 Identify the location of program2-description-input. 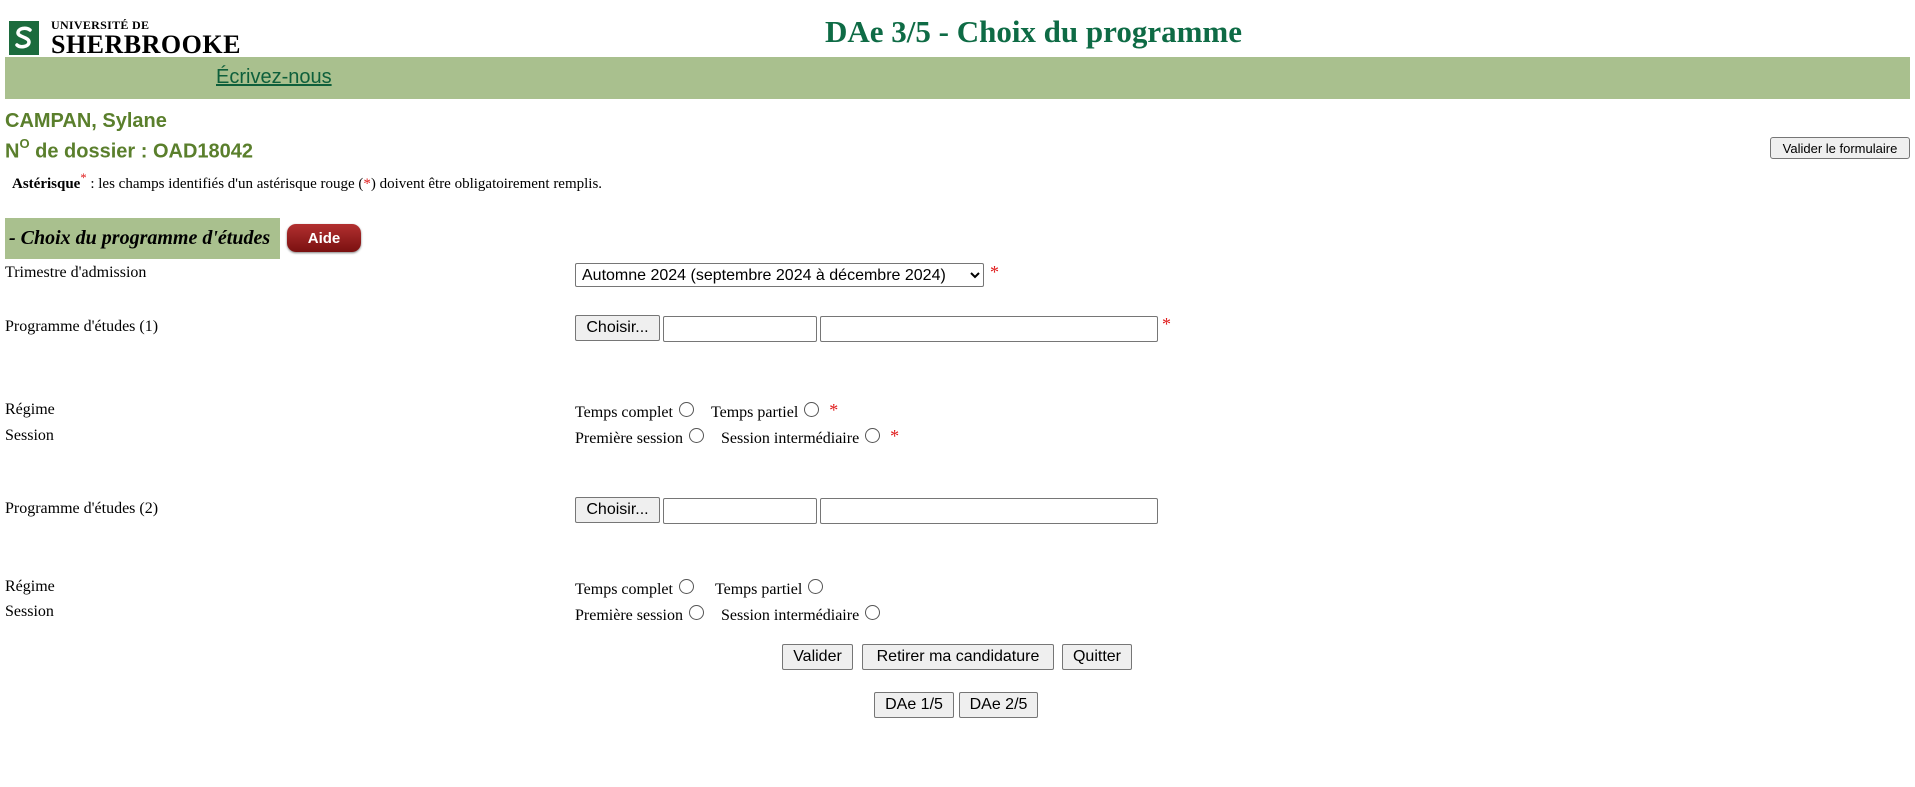
(989, 511).